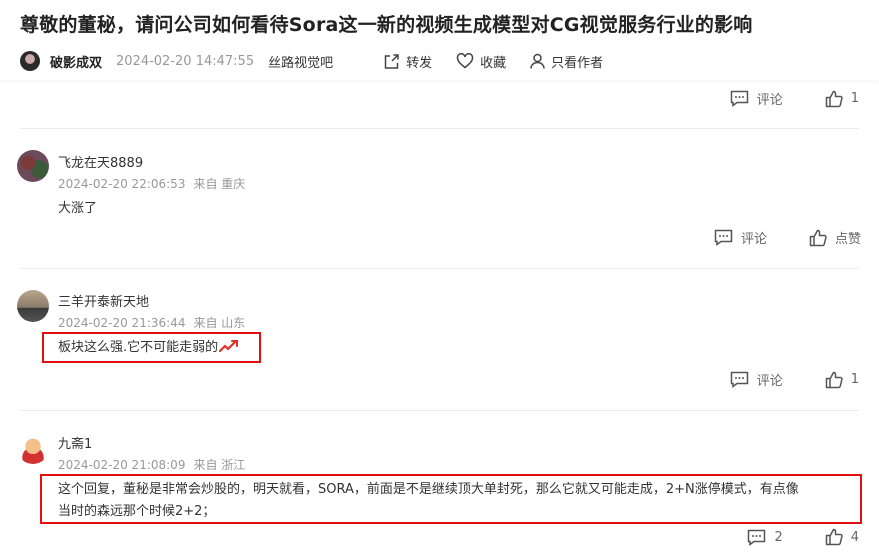  What do you see at coordinates (122, 465) in the screenshot?
I see `comment-time: 2024-02-20 21:08:09` at bounding box center [122, 465].